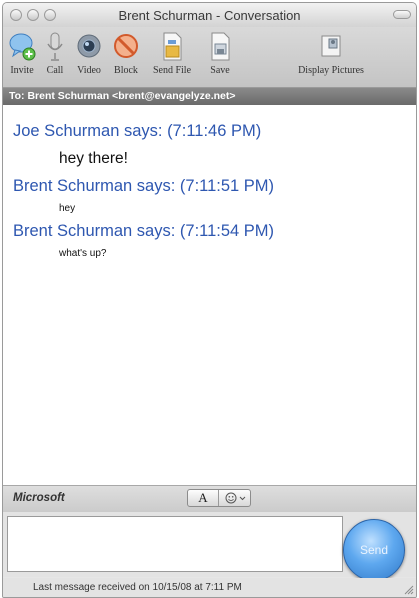 The width and height of the screenshot is (419, 598). What do you see at coordinates (374, 550) in the screenshot?
I see `send-button: Send` at bounding box center [374, 550].